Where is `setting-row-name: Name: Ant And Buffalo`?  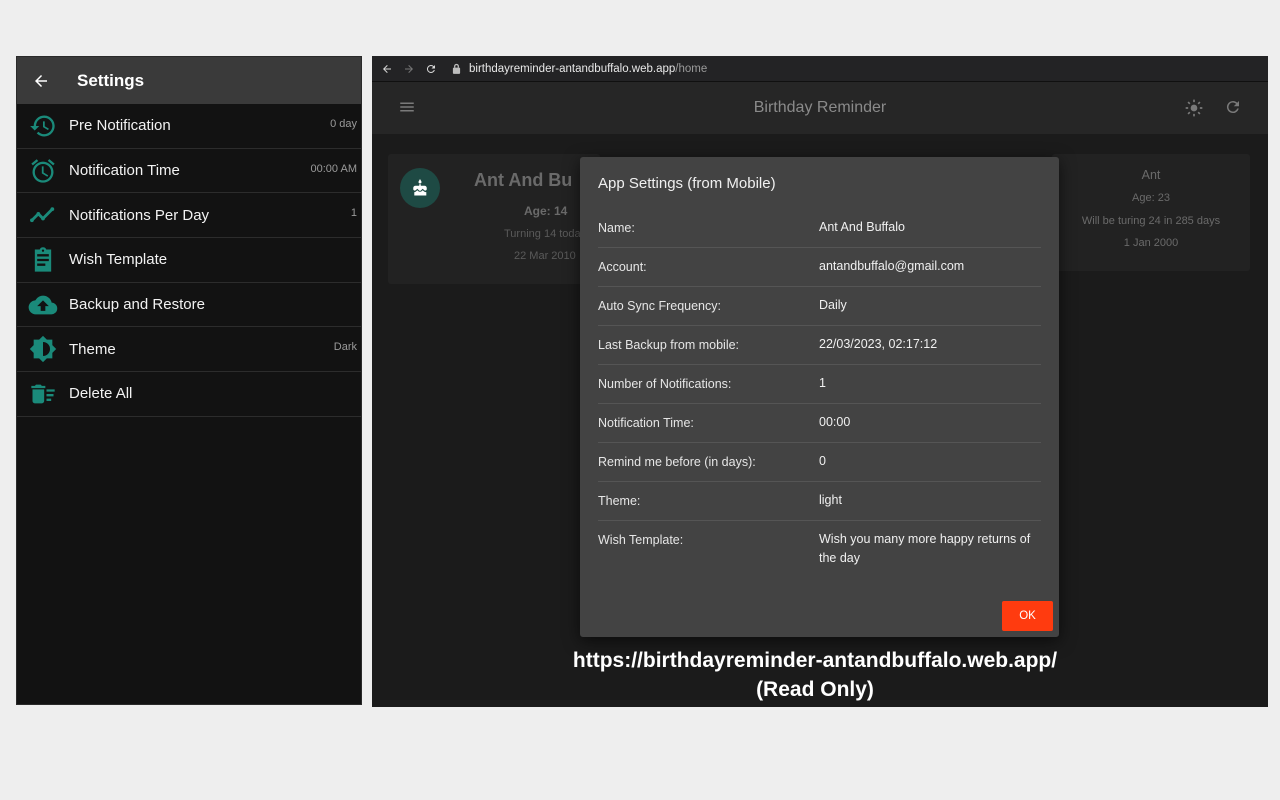
setting-row-name: Name: Ant And Buffalo is located at coordinates (819, 228).